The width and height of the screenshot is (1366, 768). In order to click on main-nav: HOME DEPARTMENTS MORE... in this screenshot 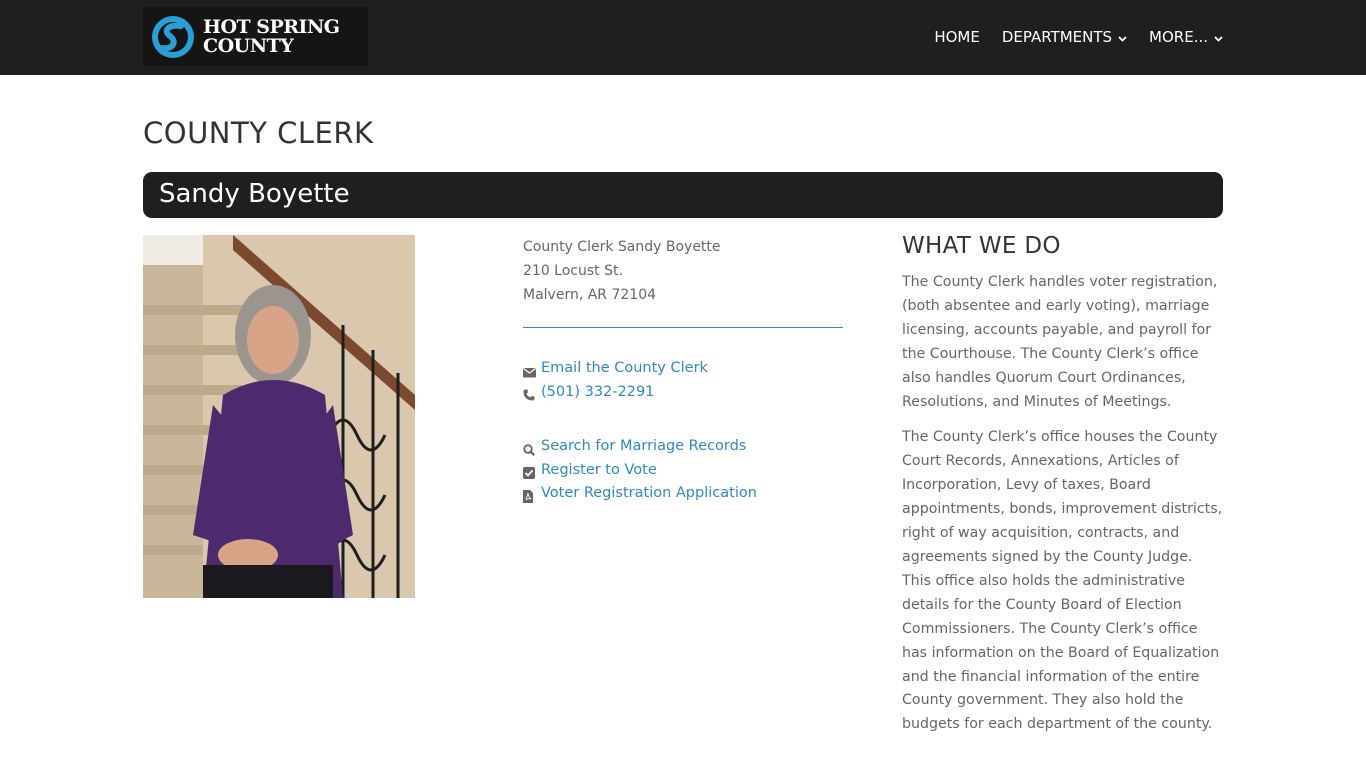, I will do `click(1067, 37)`.